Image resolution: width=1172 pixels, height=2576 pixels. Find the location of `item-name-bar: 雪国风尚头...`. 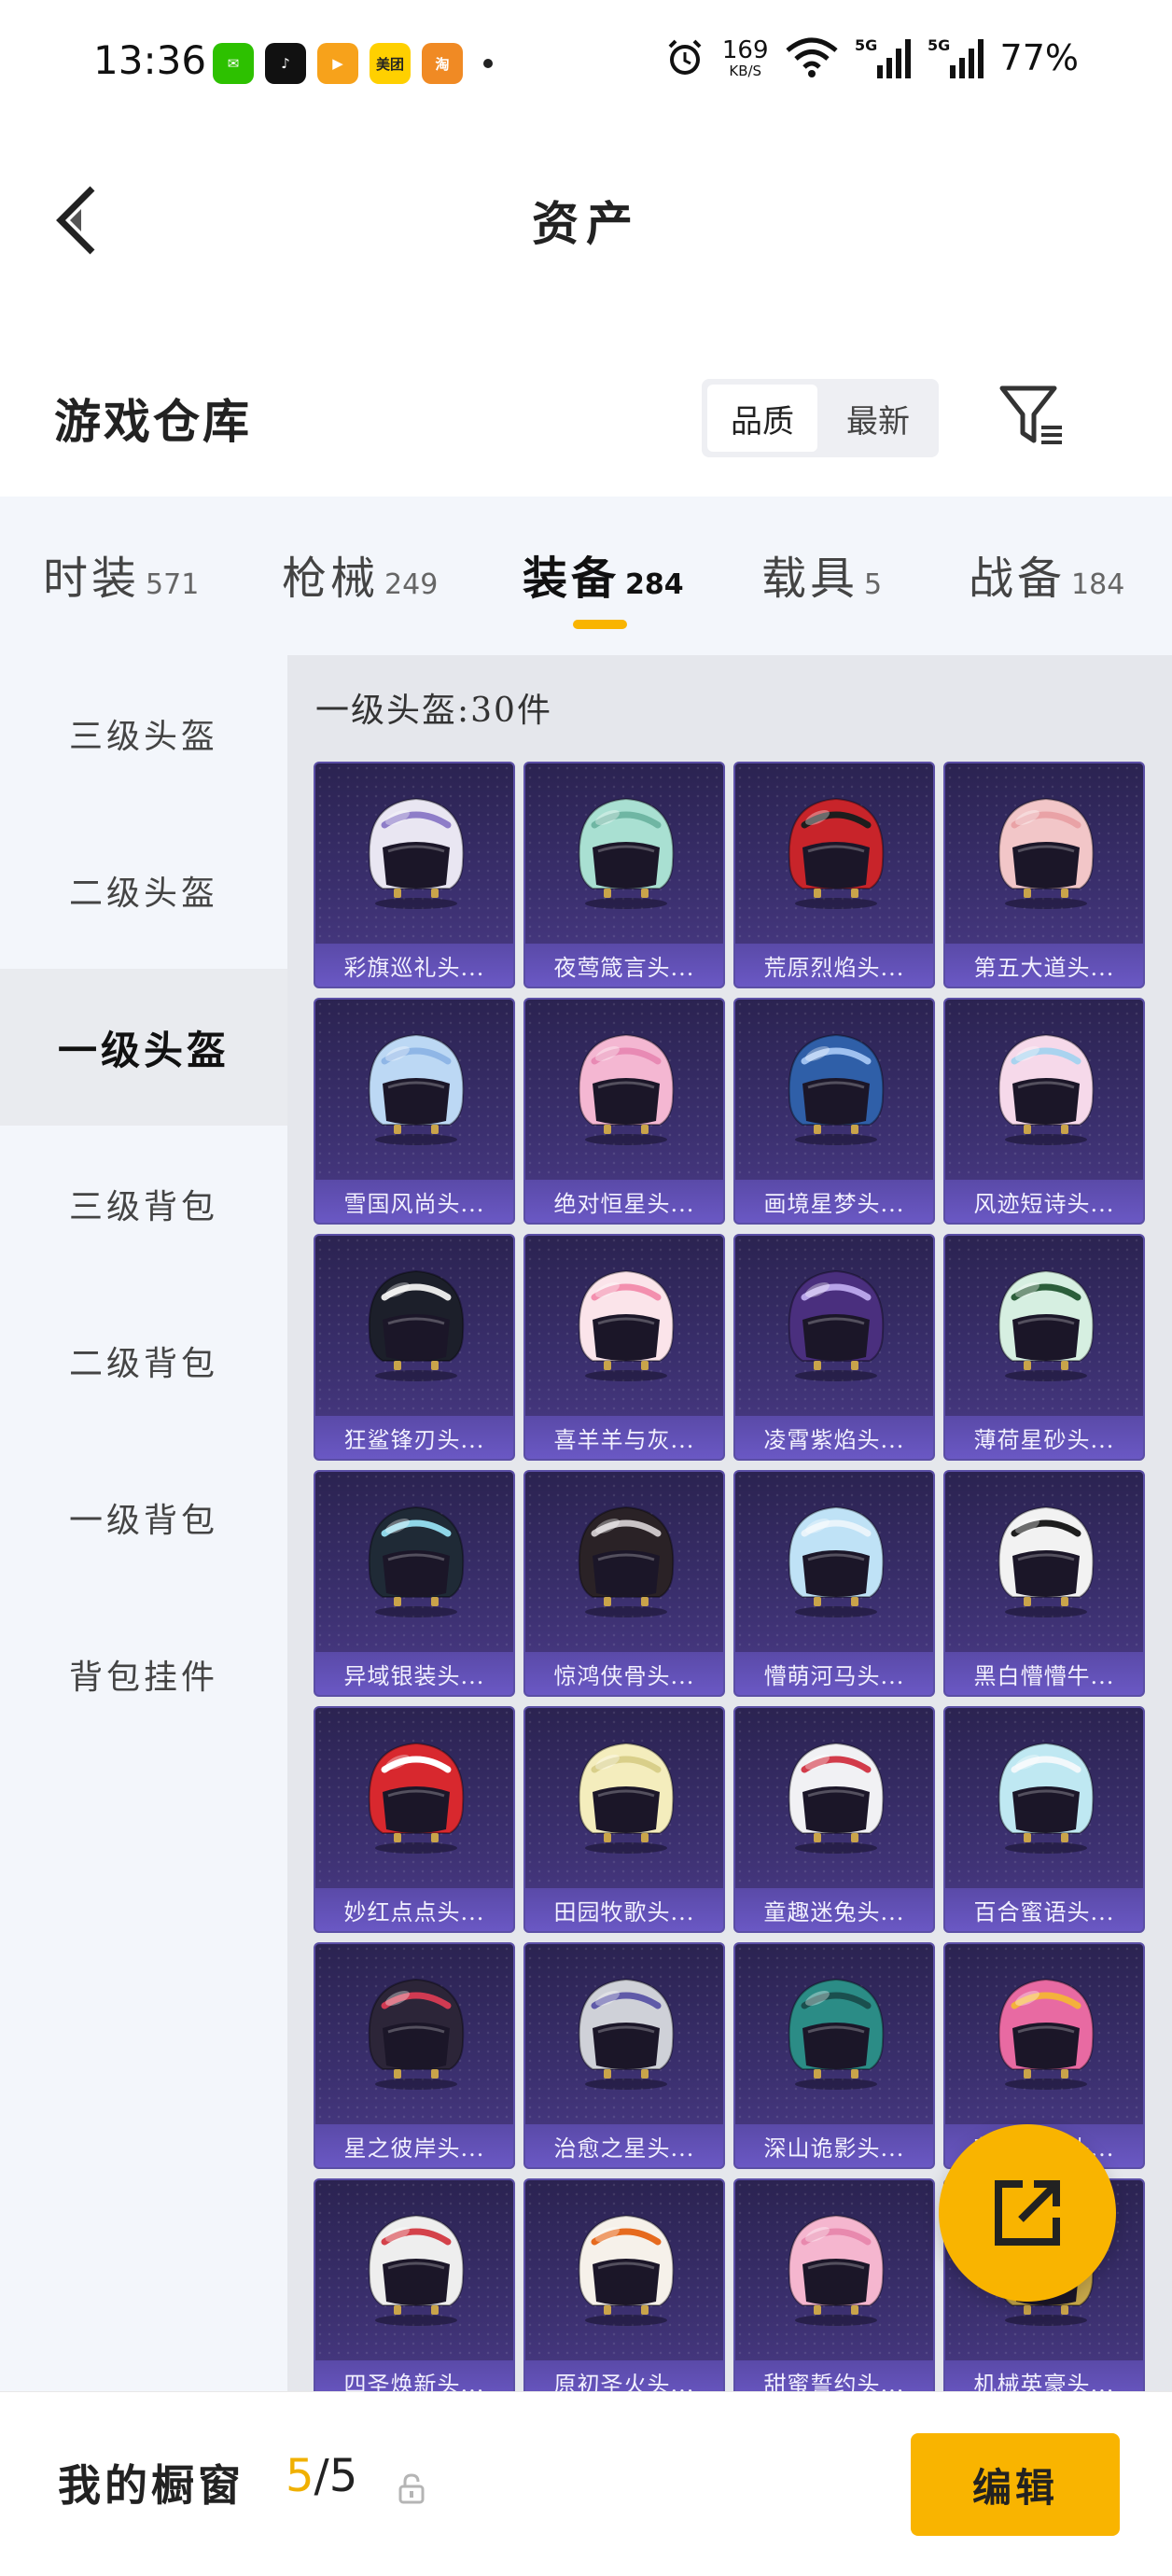

item-name-bar: 雪国风尚头... is located at coordinates (414, 1201).